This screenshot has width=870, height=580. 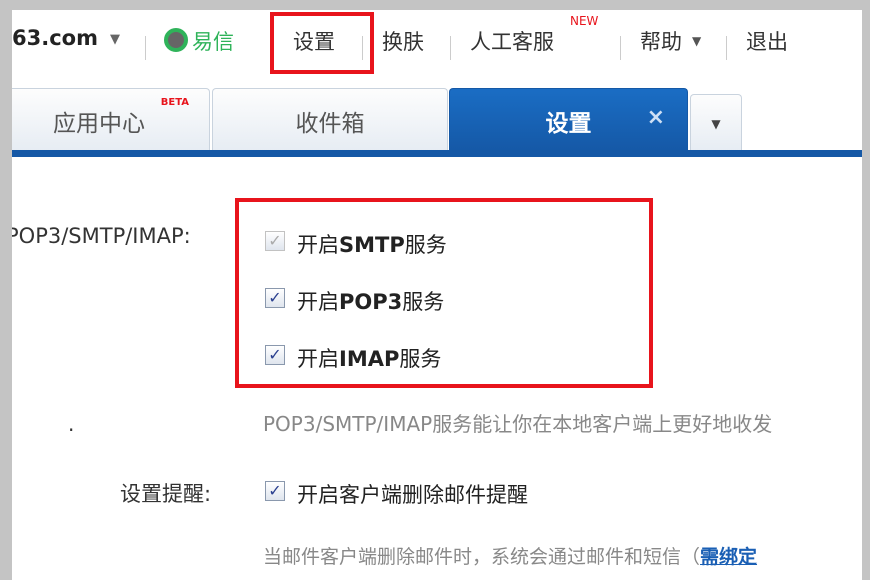 I want to click on tab-label: 应用中心, so click(x=99, y=123).